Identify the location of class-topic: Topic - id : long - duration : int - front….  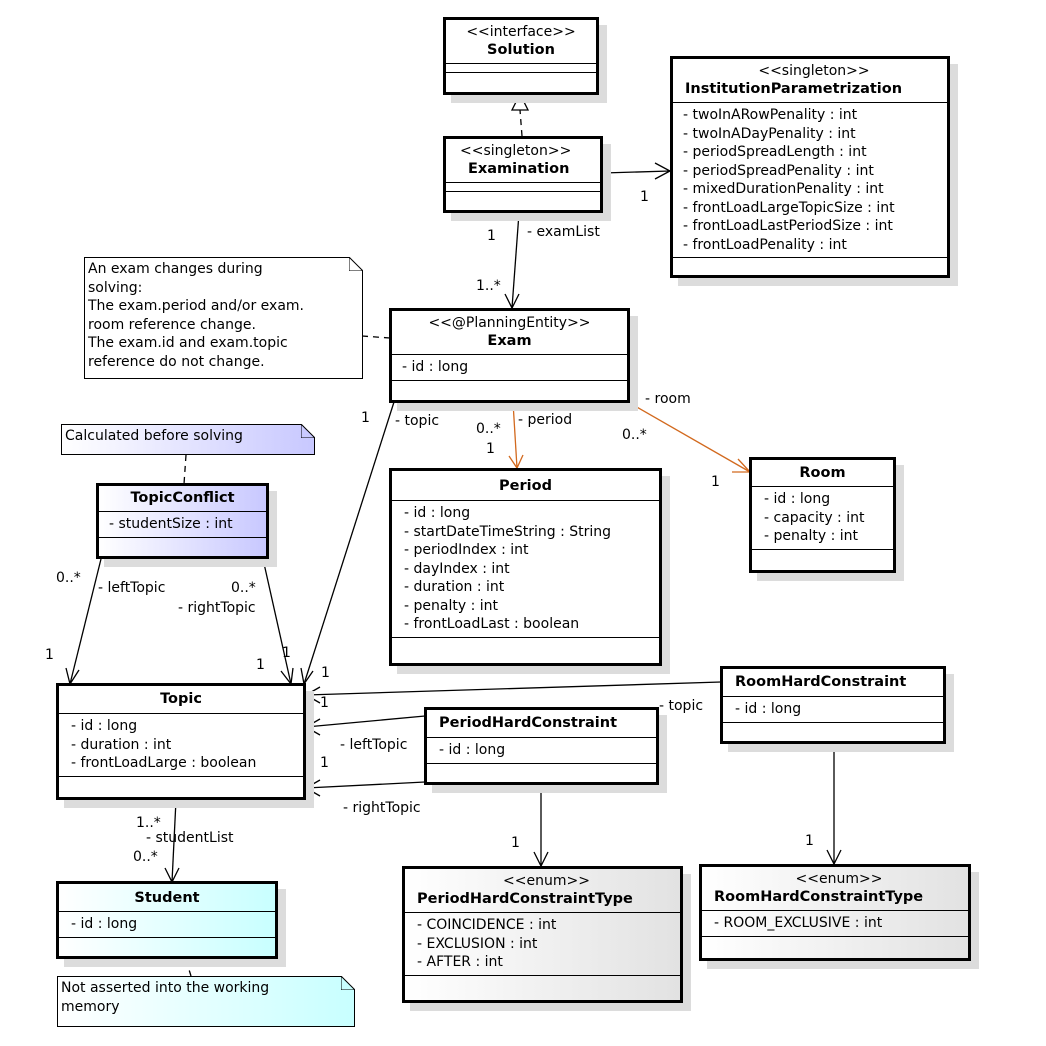
(181, 741).